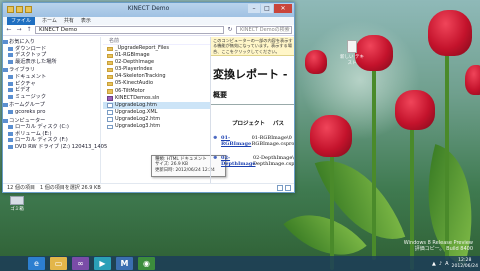  Describe the element at coordinates (156, 62) in the screenshot. I see `file-row: 02-DepthImage` at that location.